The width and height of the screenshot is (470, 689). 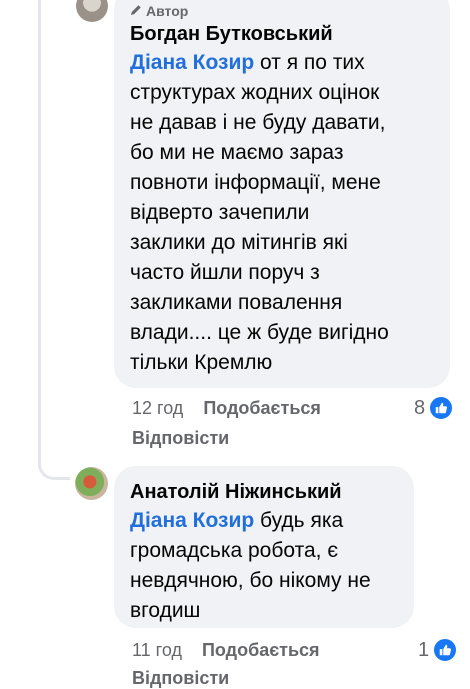 I want to click on comment-meta: 12 год Подобається, so click(x=226, y=408).